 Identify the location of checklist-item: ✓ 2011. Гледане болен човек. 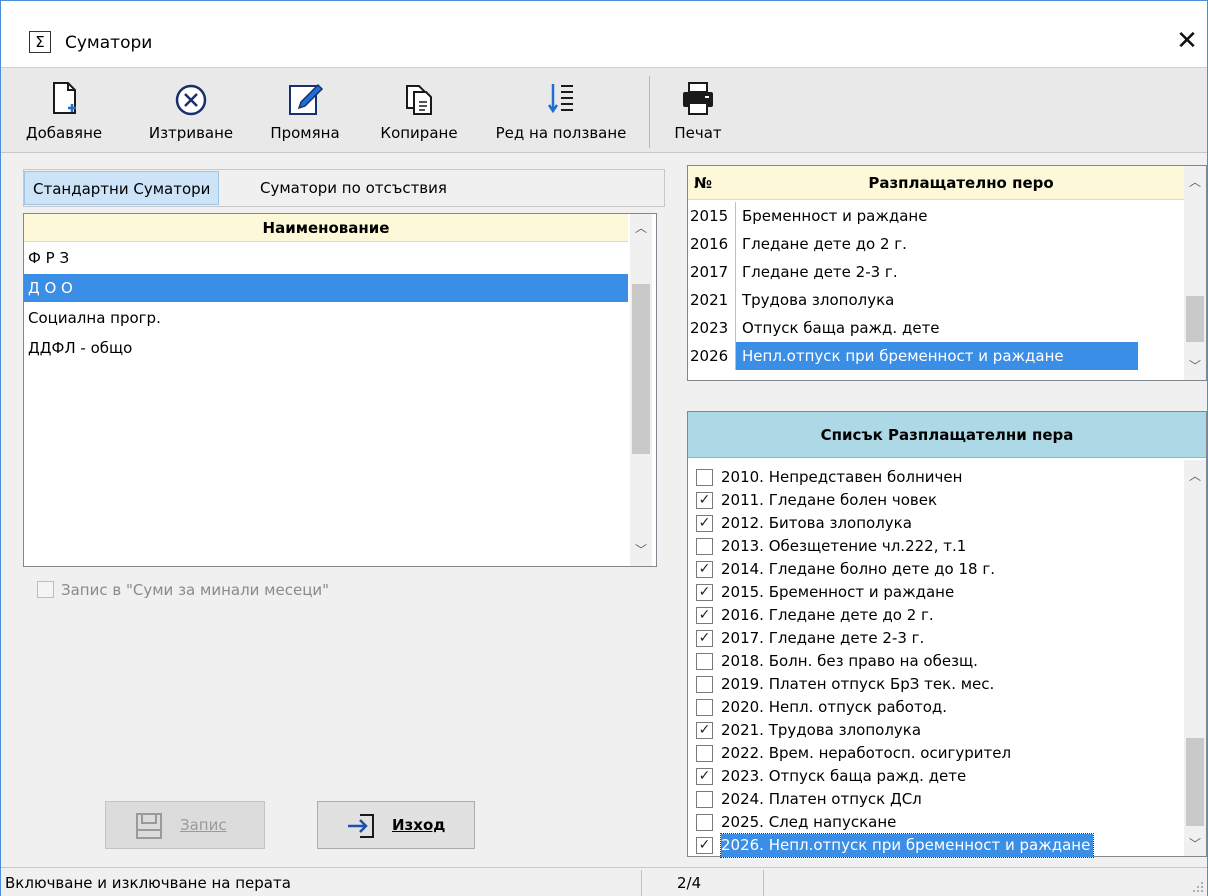
(938, 500).